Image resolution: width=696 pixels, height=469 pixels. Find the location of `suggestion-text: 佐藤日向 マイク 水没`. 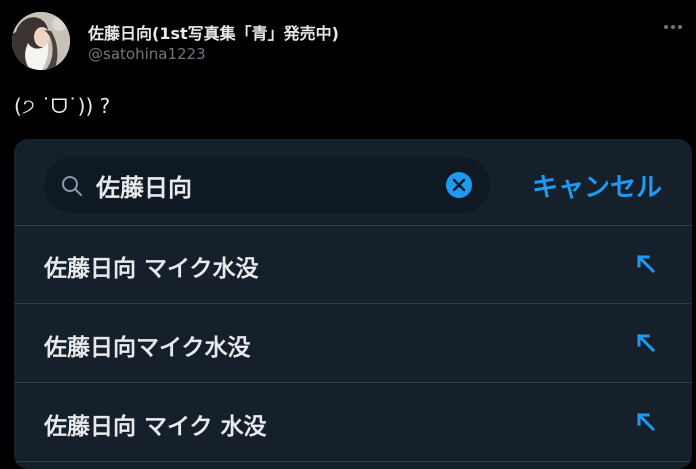

suggestion-text: 佐藤日向 マイク 水没 is located at coordinates (155, 427).